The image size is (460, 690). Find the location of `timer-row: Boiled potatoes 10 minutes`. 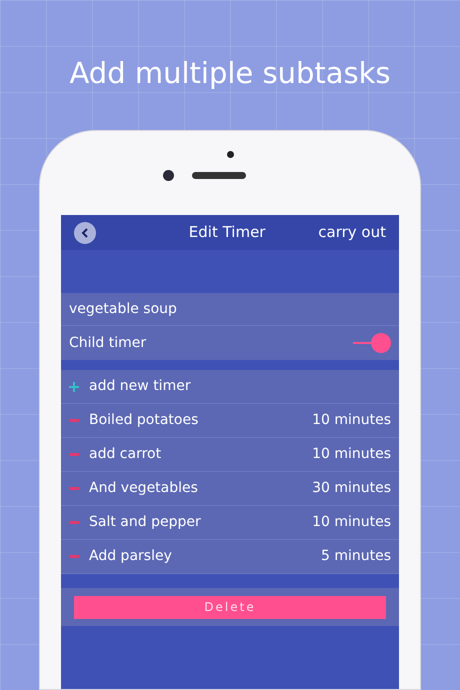

timer-row: Boiled potatoes 10 minutes is located at coordinates (230, 421).